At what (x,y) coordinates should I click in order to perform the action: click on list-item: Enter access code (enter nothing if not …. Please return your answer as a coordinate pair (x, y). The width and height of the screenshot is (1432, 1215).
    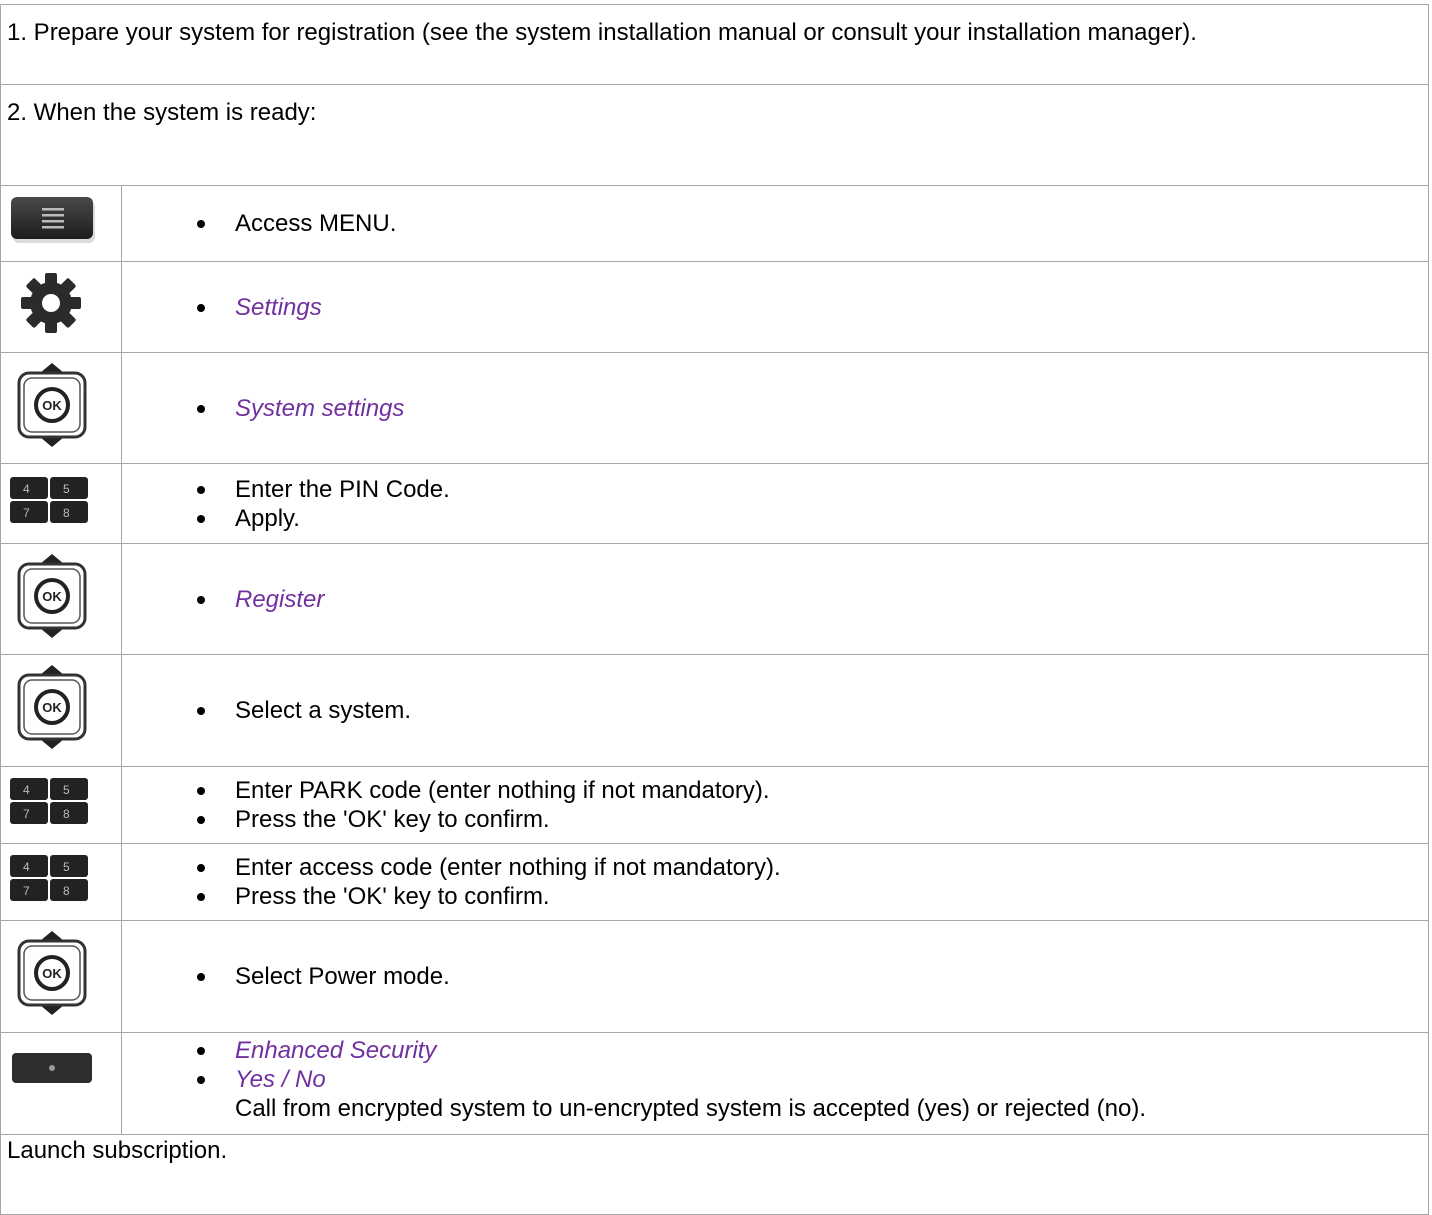
    Looking at the image, I should click on (812, 867).